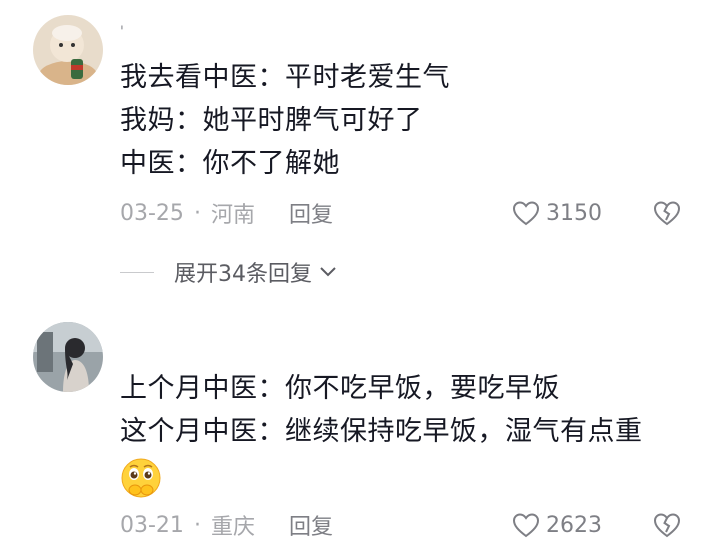 This screenshot has width=720, height=555. I want to click on like-count: 2623, so click(574, 525).